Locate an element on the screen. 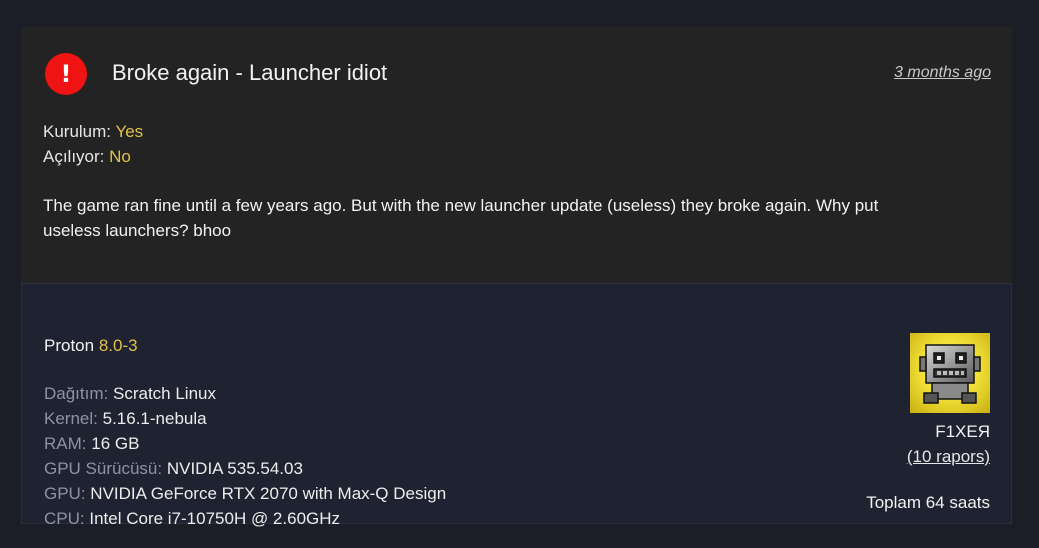 Image resolution: width=1039 pixels, height=548 pixels. user-playtime: Toplam 64 saats is located at coordinates (928, 502).